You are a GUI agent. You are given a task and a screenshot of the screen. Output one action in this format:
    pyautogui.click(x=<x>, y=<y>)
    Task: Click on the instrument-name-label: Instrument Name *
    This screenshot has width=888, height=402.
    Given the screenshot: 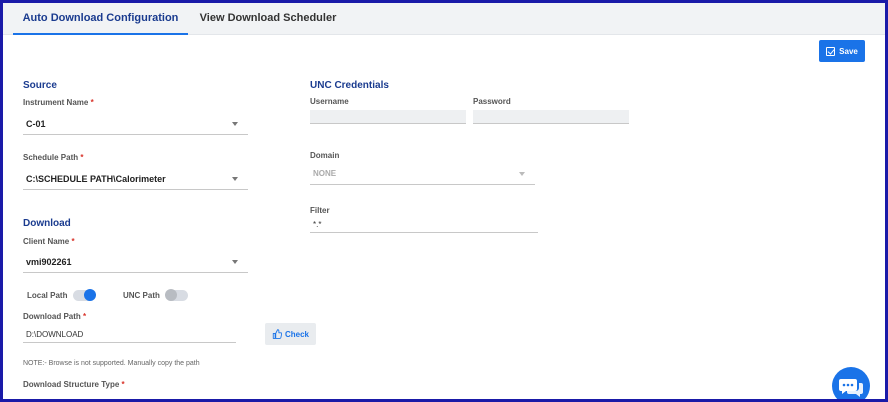 What is the action you would take?
    pyautogui.click(x=58, y=102)
    